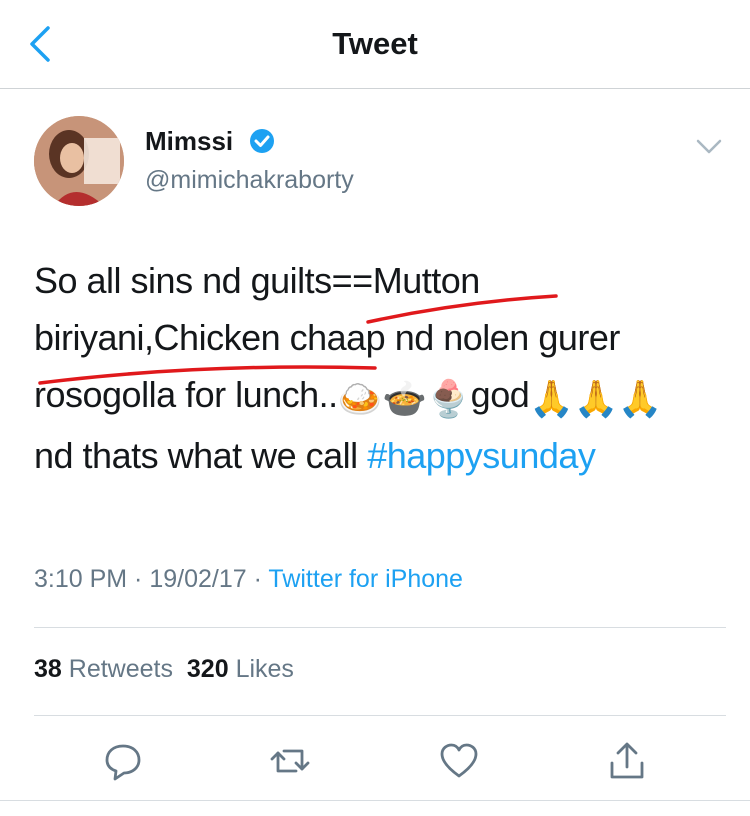  Describe the element at coordinates (404, 398) in the screenshot. I see `food-emojis: 🍛🍲🍨` at that location.